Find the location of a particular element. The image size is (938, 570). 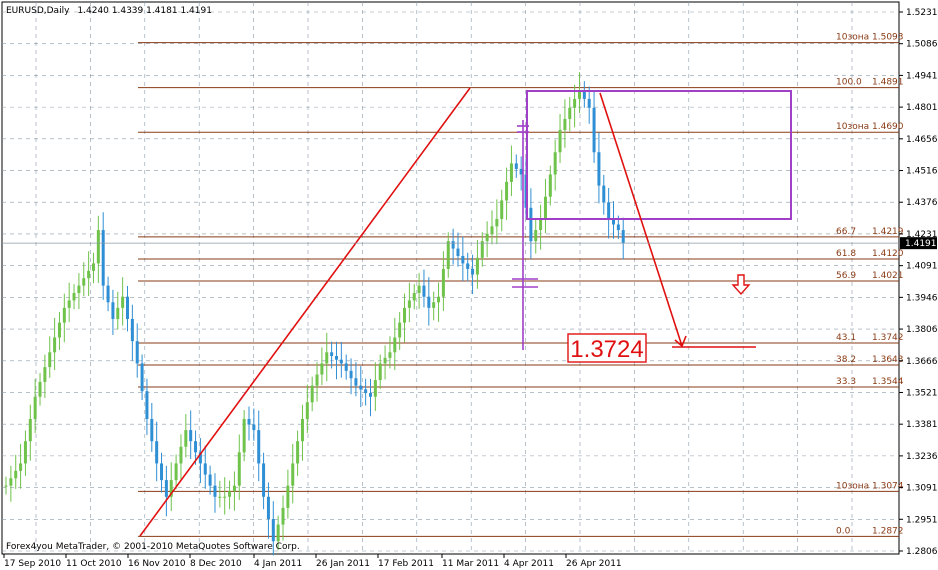

y-tick-label: 1.5231 is located at coordinates (922, 13).